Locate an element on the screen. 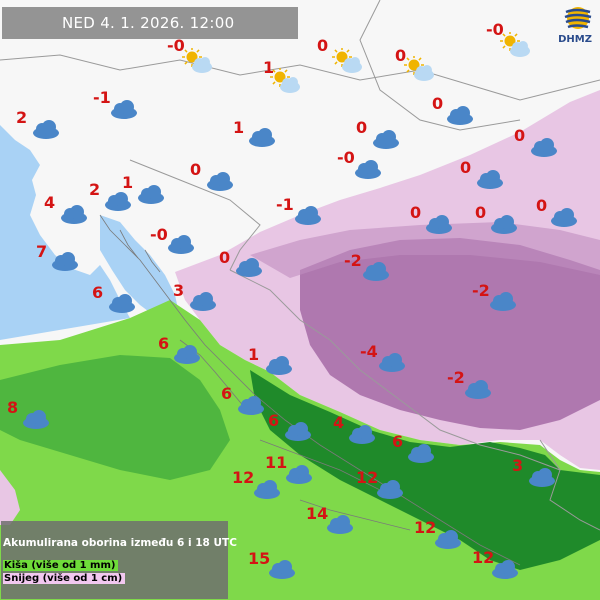 The width and height of the screenshot is (600, 600). station-temperature: 15 is located at coordinates (259, 558).